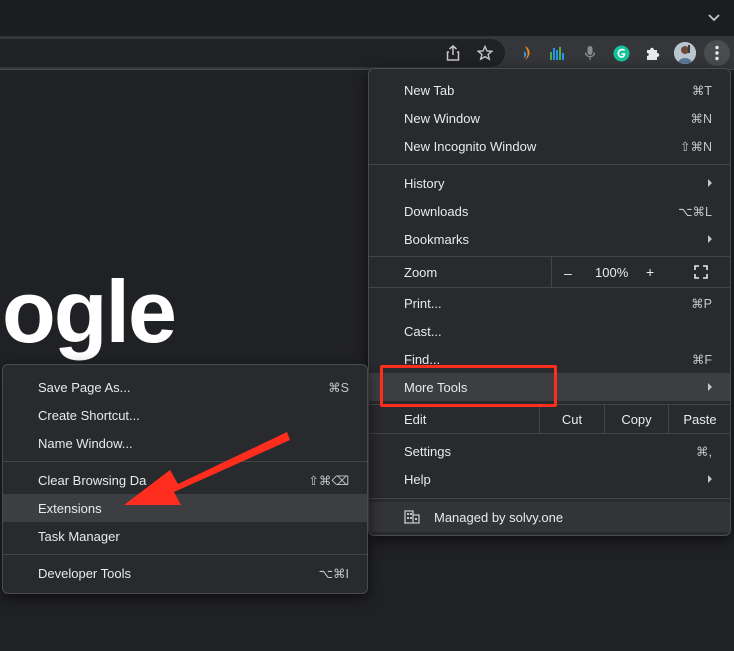 The image size is (734, 651). Describe the element at coordinates (427, 451) in the screenshot. I see `menu-item-label: Settings` at that location.